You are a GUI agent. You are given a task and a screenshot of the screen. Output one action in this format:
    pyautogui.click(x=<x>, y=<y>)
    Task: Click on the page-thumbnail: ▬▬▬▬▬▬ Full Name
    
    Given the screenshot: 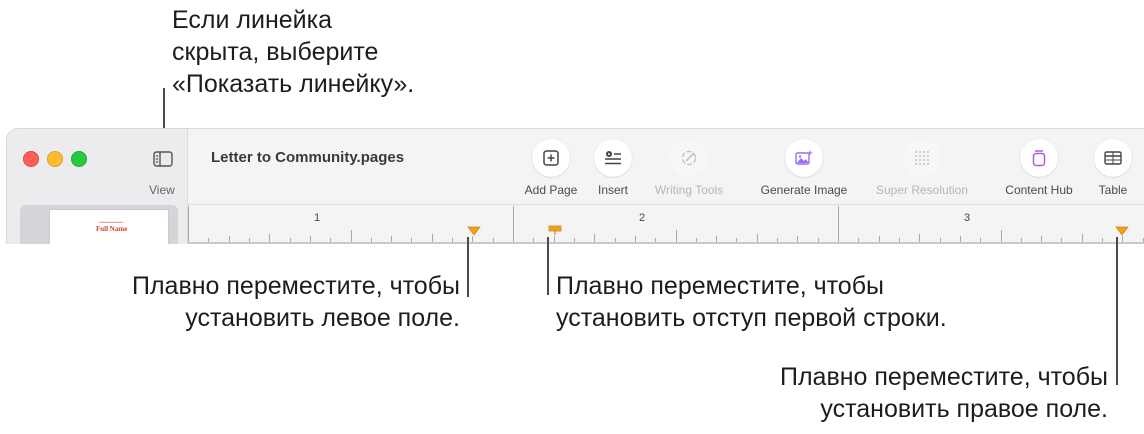 What is the action you would take?
    pyautogui.click(x=99, y=224)
    